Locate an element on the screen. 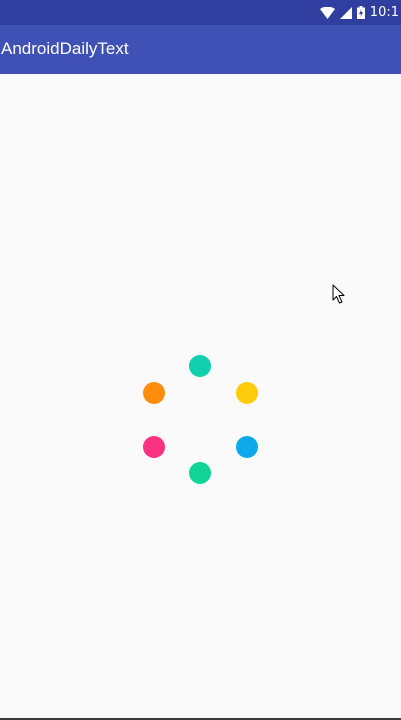  app-bar: AndroidDailyText is located at coordinates (200, 49).